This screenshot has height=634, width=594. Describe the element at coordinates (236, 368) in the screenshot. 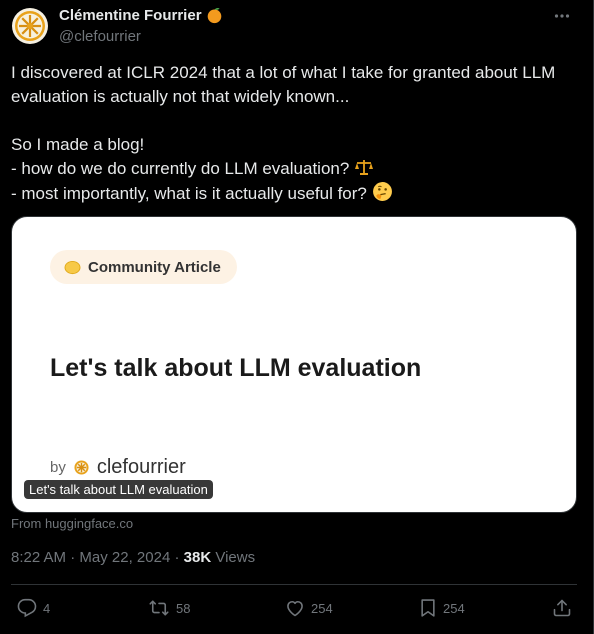

I see `card-title: Let's talk about LLM evaluation` at that location.